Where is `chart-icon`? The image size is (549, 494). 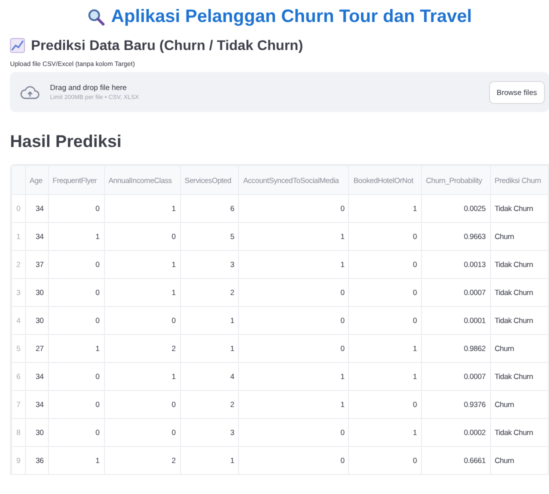 chart-icon is located at coordinates (17, 45).